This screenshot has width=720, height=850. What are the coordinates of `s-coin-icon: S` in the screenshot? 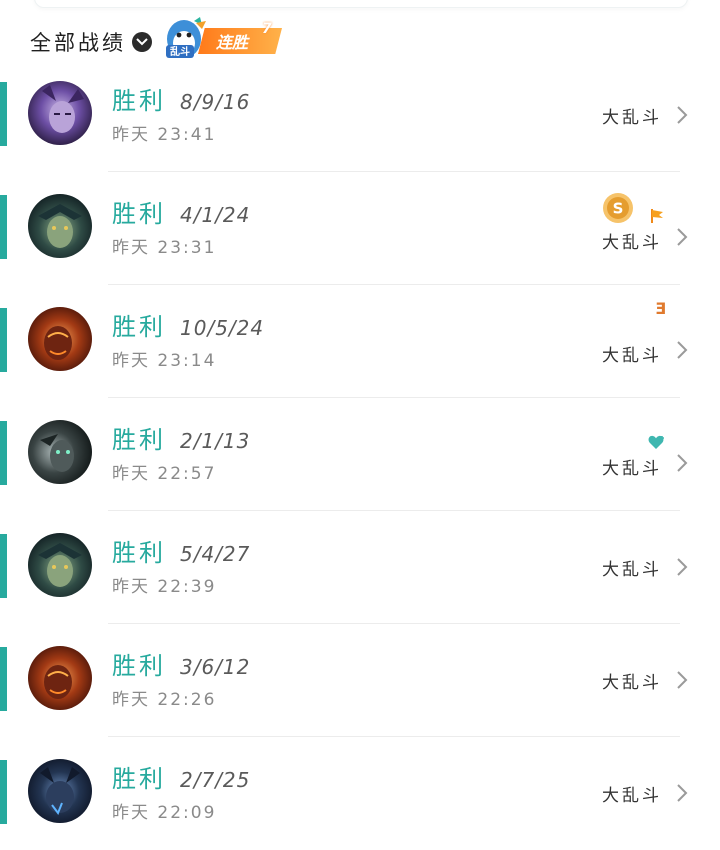 It's located at (618, 208).